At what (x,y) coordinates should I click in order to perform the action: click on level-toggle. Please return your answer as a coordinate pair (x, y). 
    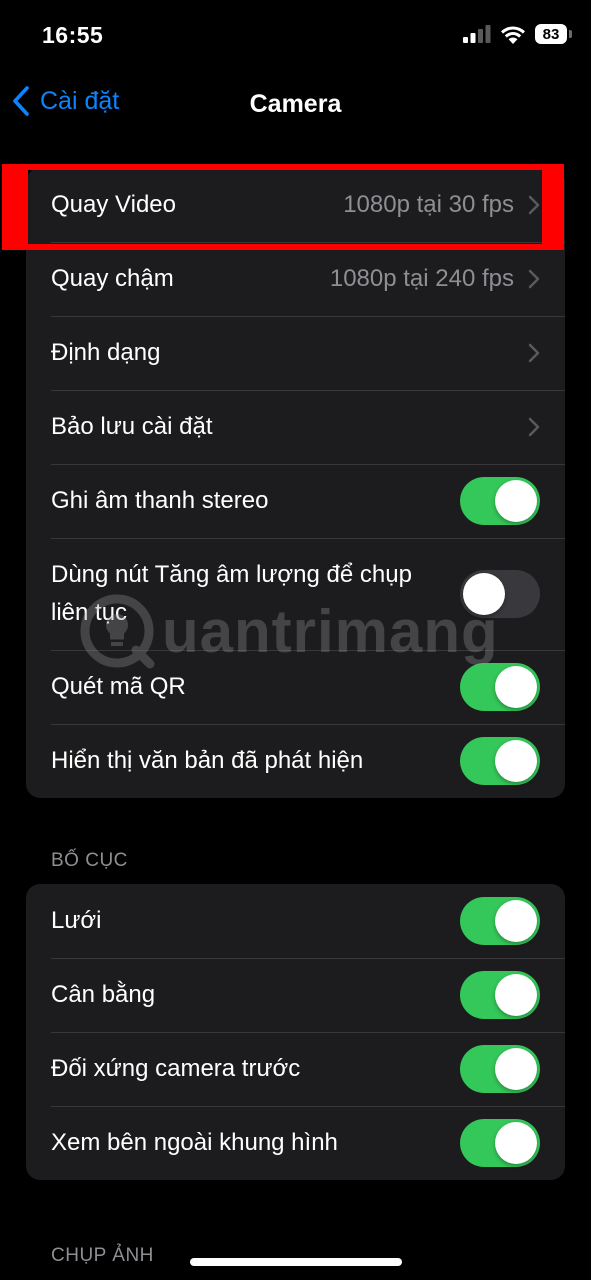
    Looking at the image, I should click on (500, 995).